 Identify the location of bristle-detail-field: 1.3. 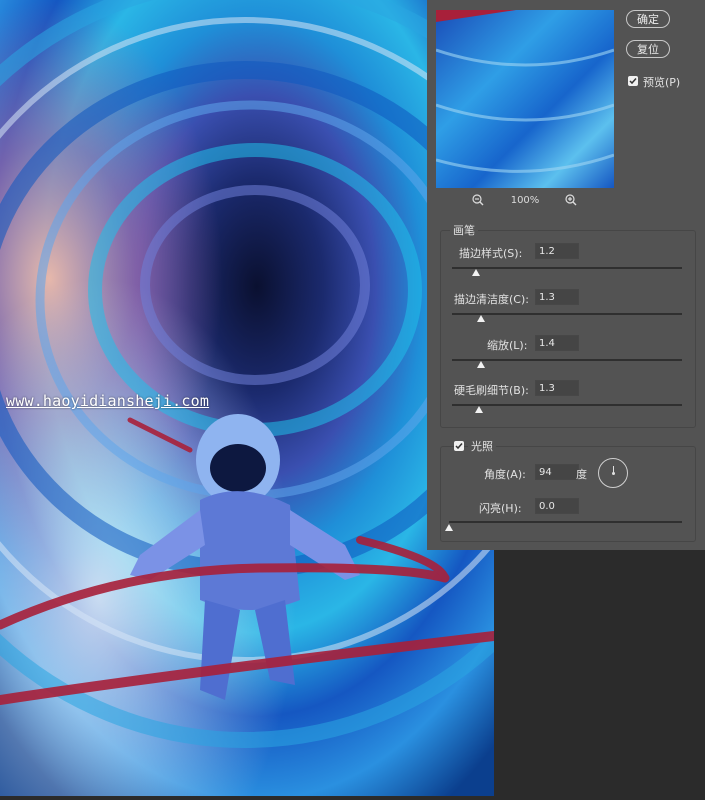
(557, 388).